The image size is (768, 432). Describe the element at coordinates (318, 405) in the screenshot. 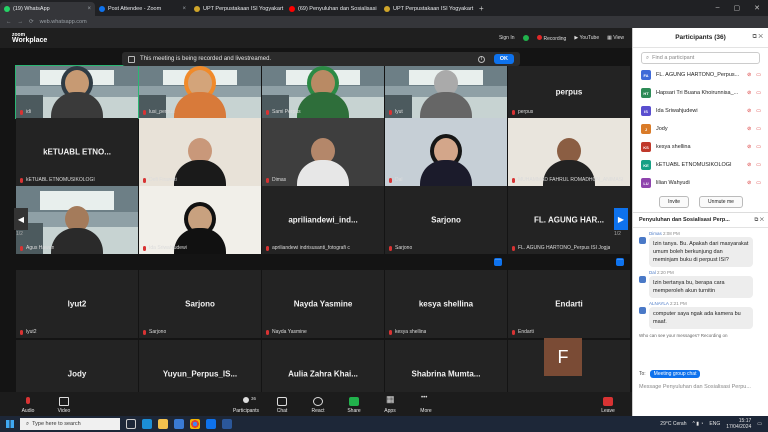

I see `react-button: React` at that location.